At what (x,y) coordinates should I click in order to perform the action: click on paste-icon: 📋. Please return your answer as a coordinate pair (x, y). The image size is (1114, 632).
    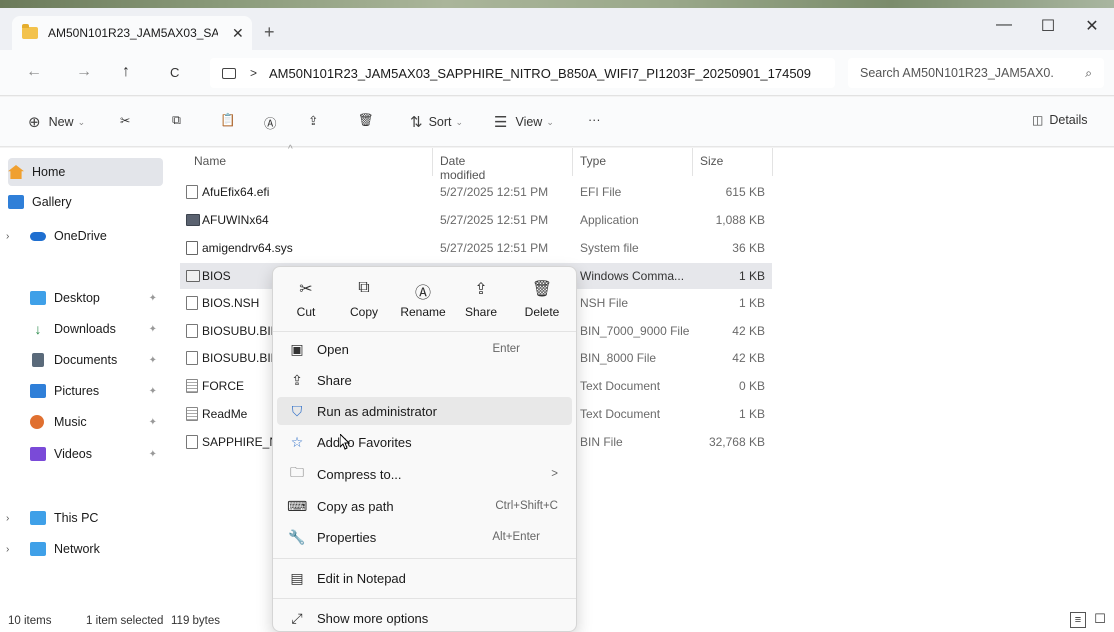
    Looking at the image, I should click on (228, 120).